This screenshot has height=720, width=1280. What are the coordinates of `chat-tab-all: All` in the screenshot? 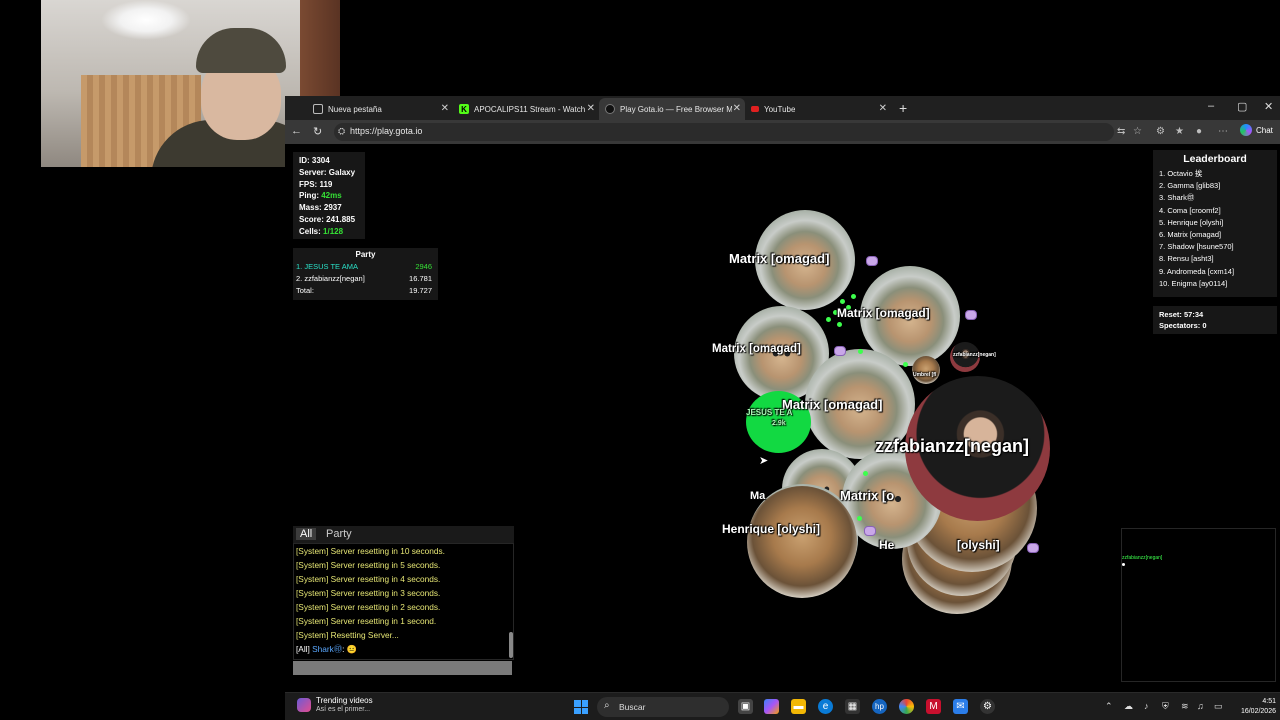 It's located at (306, 534).